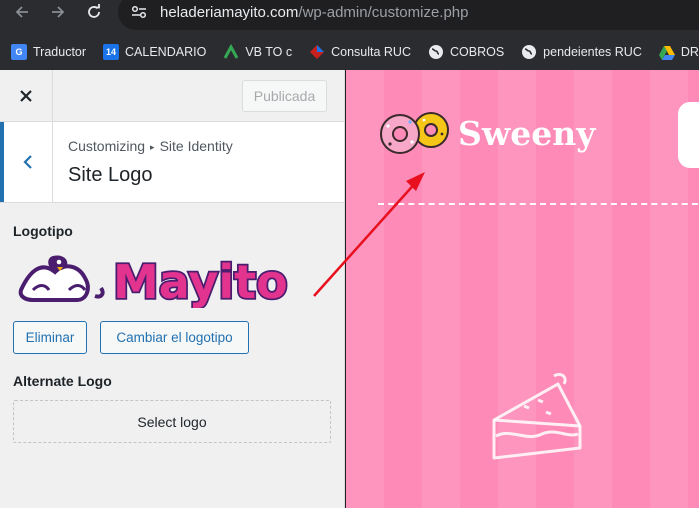  What do you see at coordinates (22, 12) in the screenshot?
I see `back-arrow-icon` at bounding box center [22, 12].